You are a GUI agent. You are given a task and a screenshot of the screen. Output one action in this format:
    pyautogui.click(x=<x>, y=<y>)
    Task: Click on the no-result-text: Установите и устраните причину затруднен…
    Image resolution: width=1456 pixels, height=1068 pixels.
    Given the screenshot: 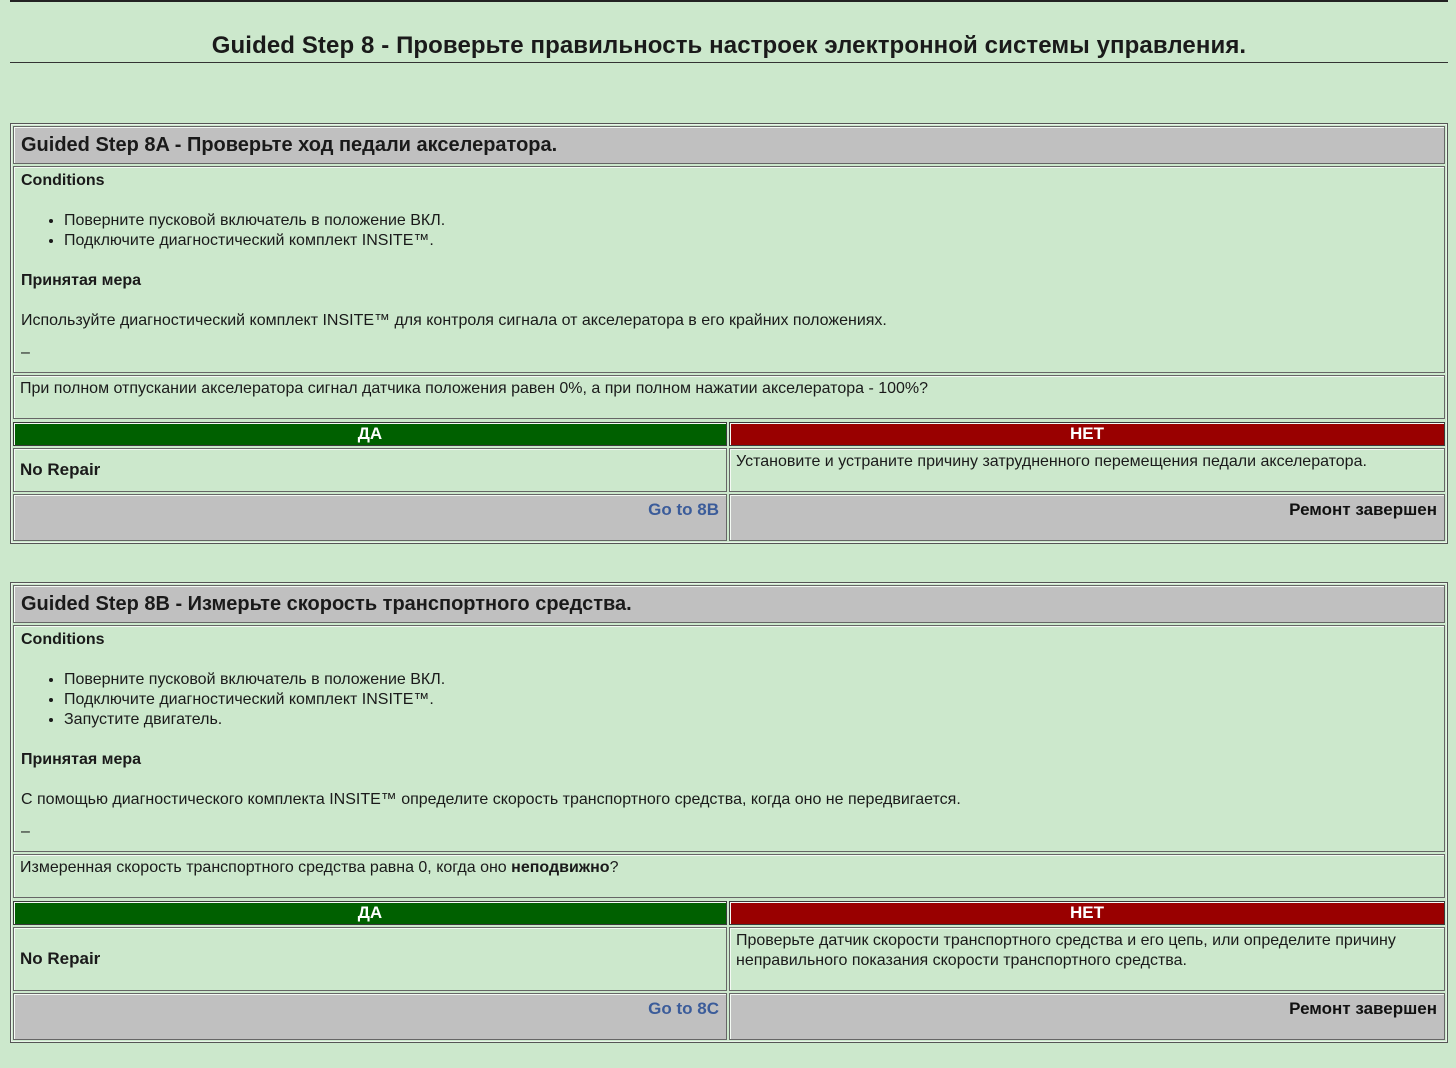 What is the action you would take?
    pyautogui.click(x=1087, y=470)
    